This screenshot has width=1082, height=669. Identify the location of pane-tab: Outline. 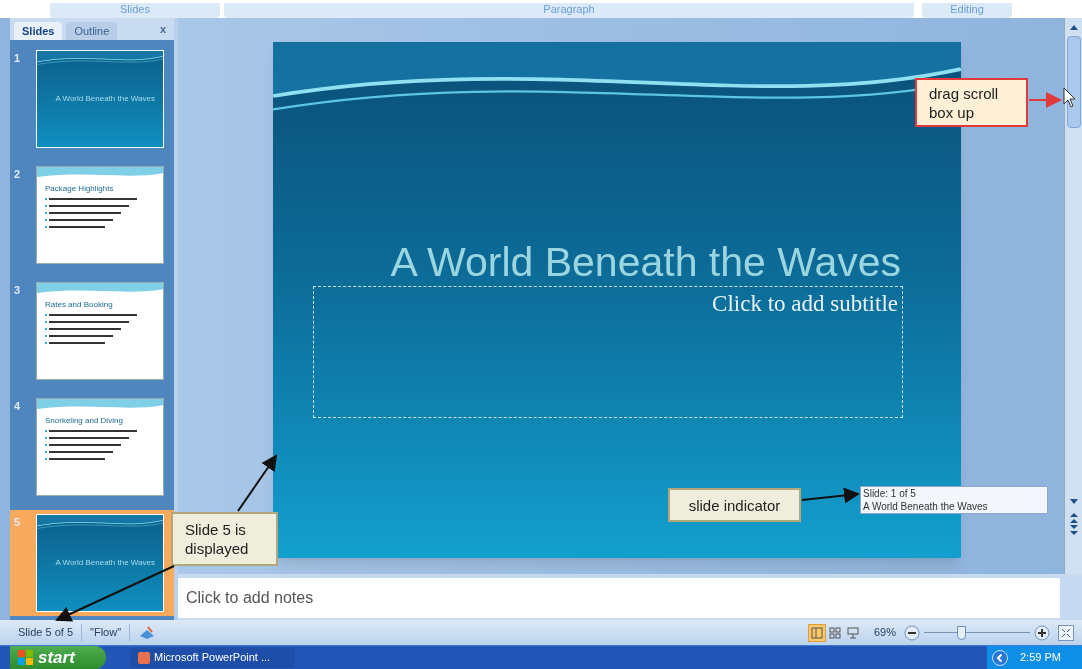
(92, 31).